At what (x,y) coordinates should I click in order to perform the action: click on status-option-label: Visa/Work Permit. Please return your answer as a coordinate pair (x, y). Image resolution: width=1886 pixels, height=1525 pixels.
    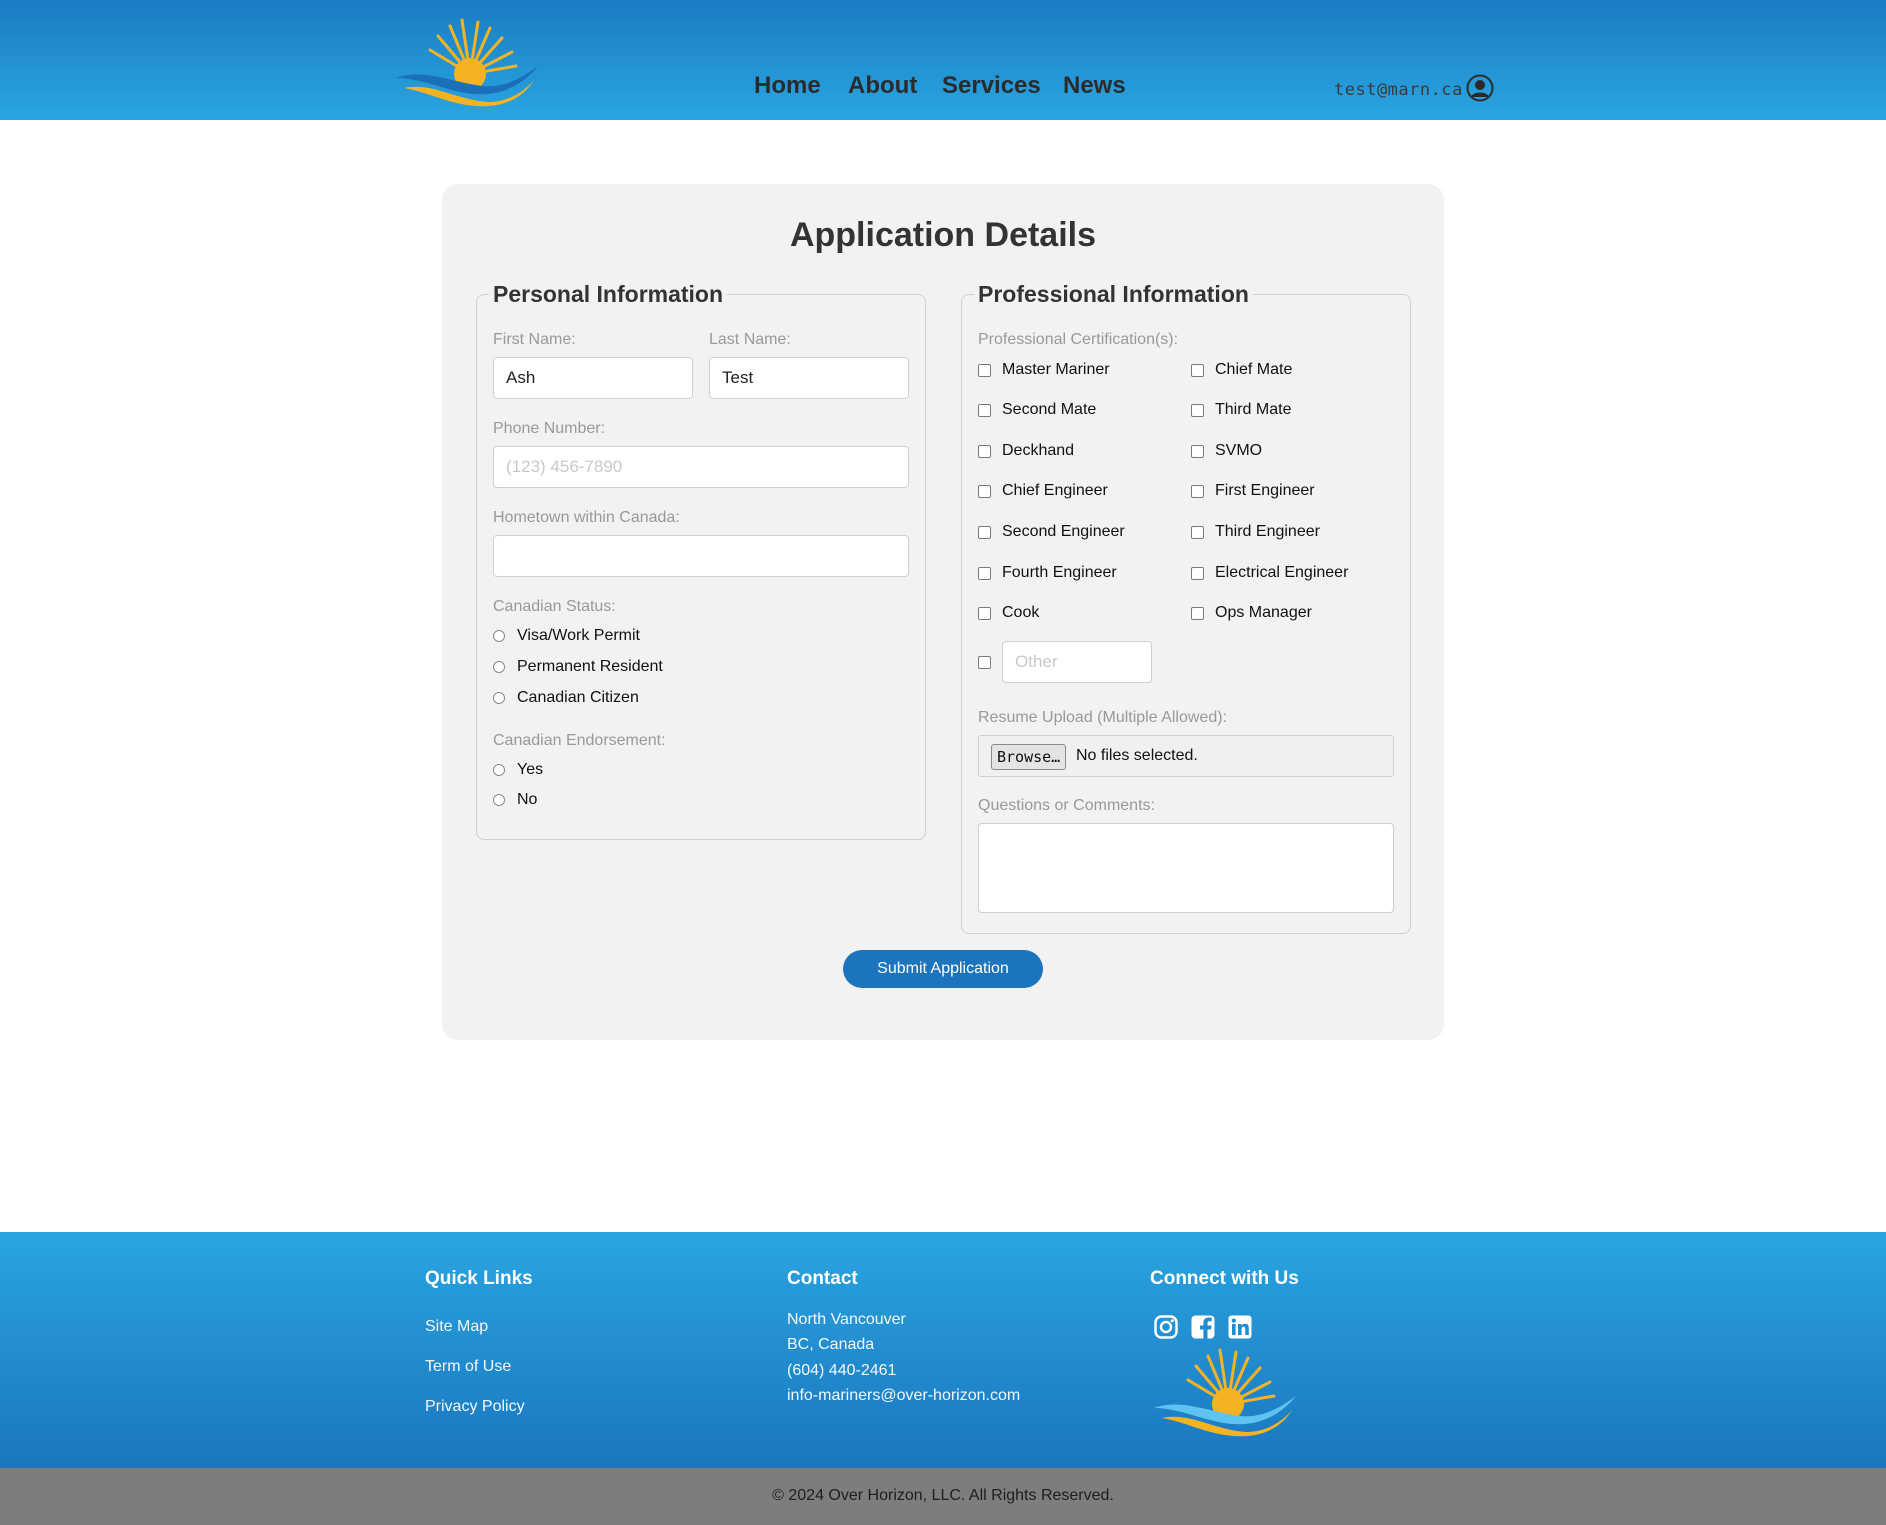
    Looking at the image, I should click on (578, 635).